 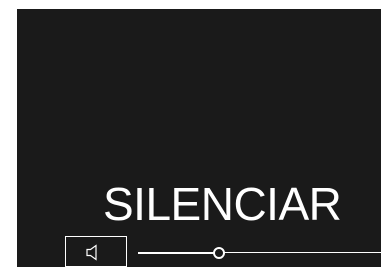 What do you see at coordinates (219, 253) in the screenshot?
I see `volume-slider-thumb` at bounding box center [219, 253].